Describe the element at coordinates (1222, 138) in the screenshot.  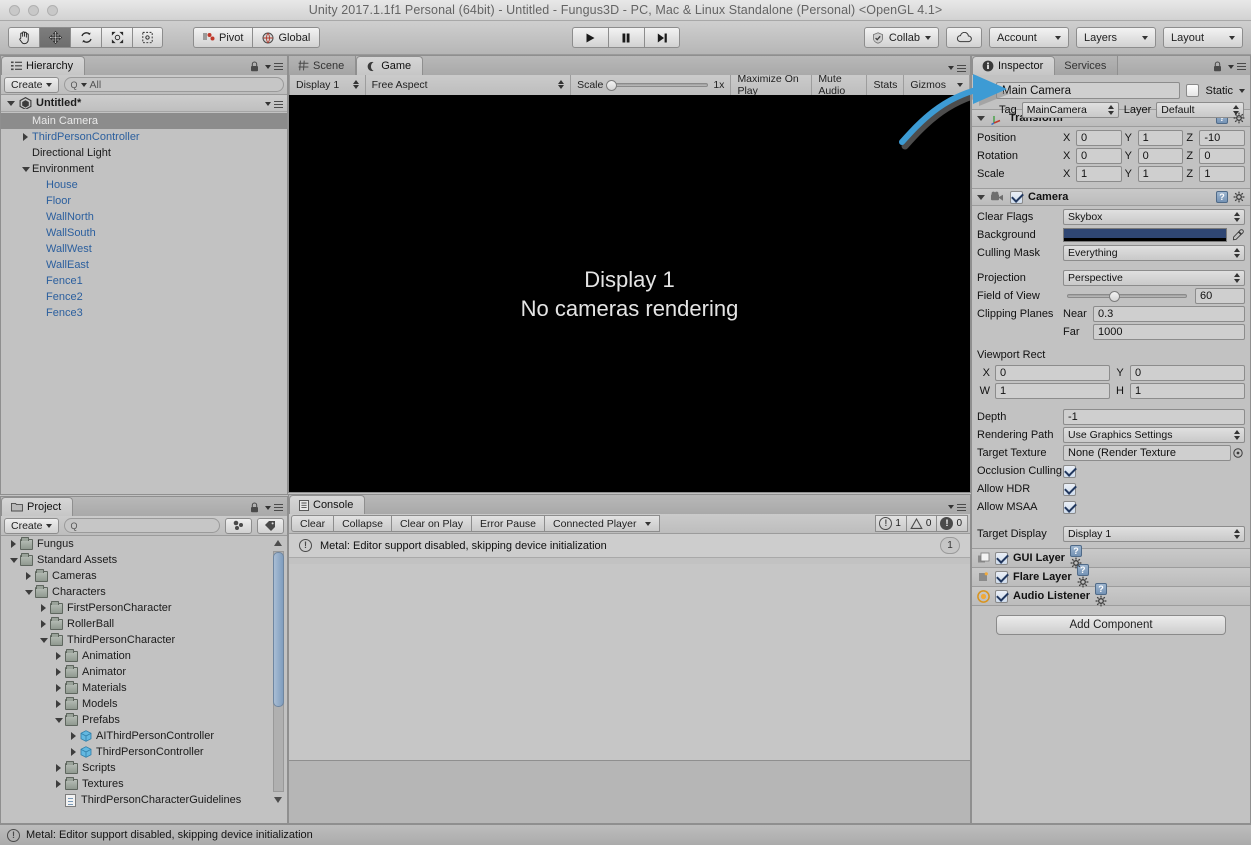
I see `position-z-input: -10` at that location.